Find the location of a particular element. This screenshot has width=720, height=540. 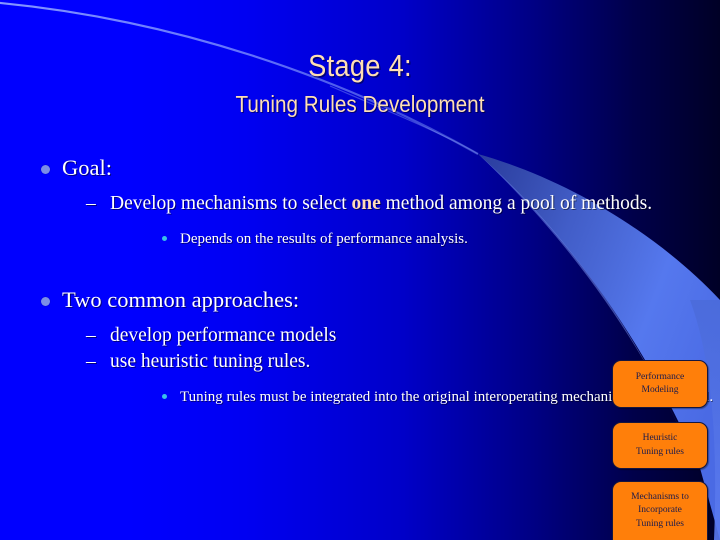

callout-box-heuristic-tuning-rules: Heuristic Tuning rules is located at coordinates (660, 445).